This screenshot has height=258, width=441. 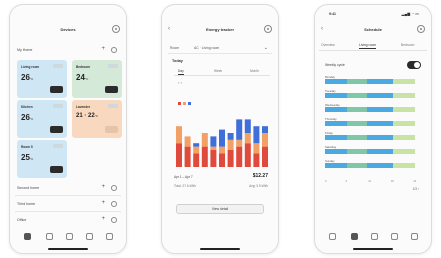 I want to click on device-tile-bedroom: Bedroom 24°C, so click(x=97, y=79).